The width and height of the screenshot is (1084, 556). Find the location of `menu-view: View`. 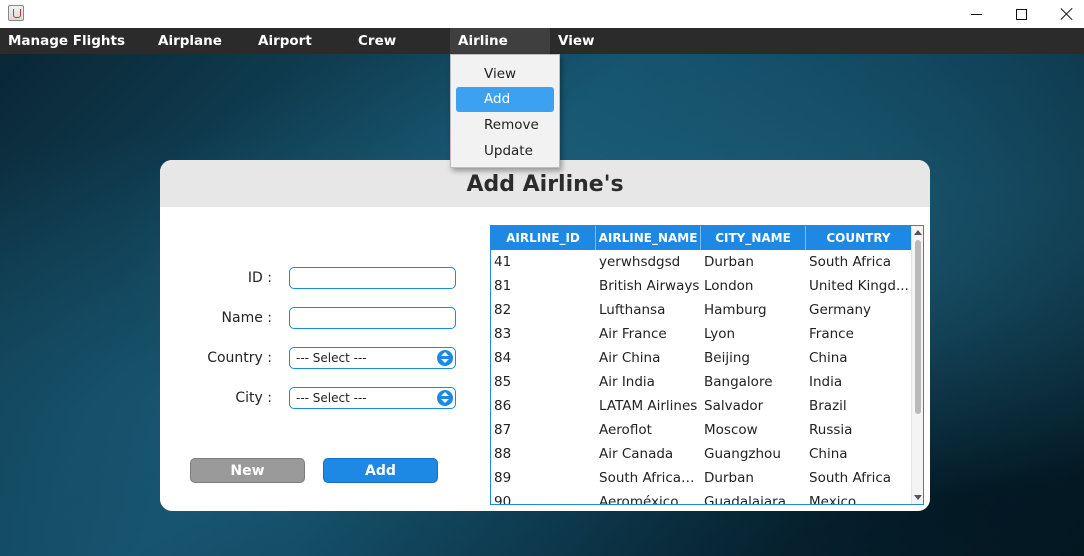

menu-view: View is located at coordinates (576, 41).